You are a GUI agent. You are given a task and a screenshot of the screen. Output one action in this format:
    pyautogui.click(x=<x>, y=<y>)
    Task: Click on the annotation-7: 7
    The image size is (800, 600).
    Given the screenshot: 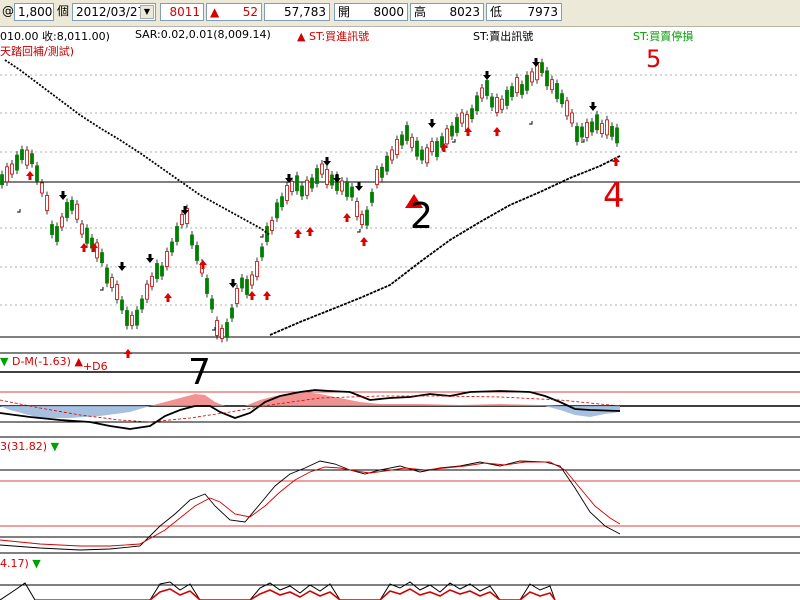 What is the action you would take?
    pyautogui.click(x=199, y=372)
    